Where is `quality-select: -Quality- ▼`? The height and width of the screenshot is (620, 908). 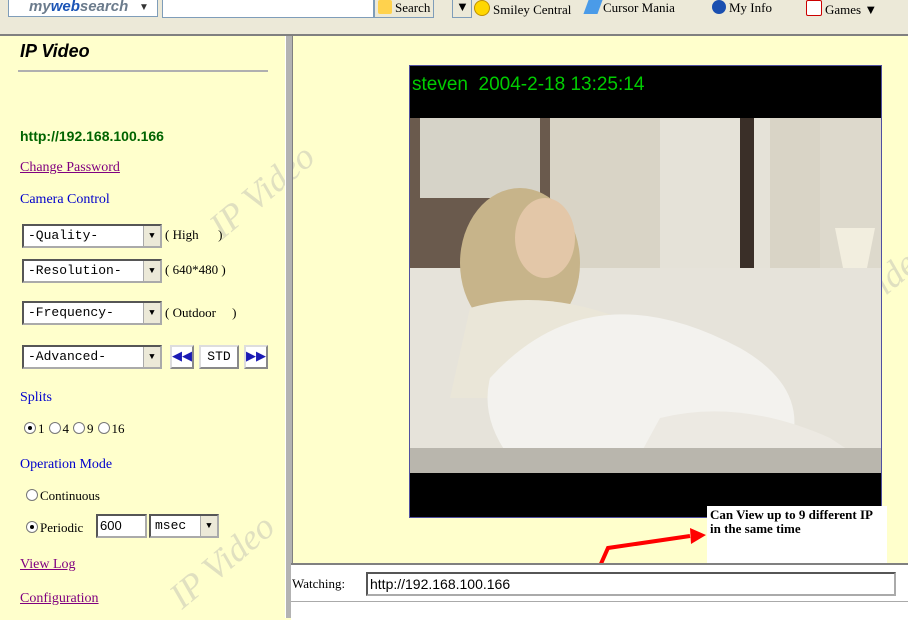 quality-select: -Quality- ▼ is located at coordinates (92, 236).